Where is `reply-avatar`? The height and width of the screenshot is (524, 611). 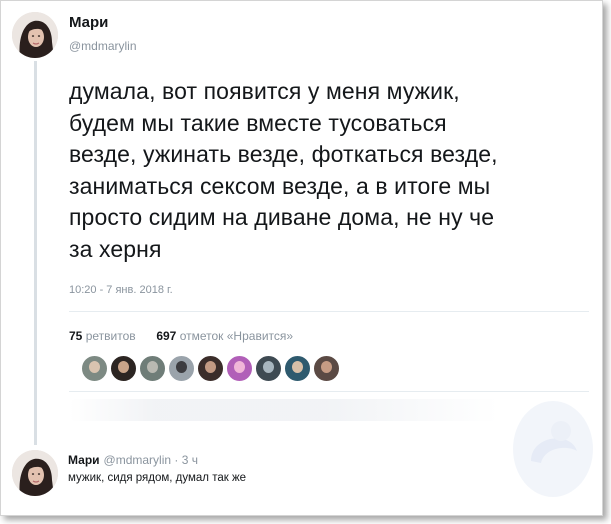
reply-avatar is located at coordinates (35, 473).